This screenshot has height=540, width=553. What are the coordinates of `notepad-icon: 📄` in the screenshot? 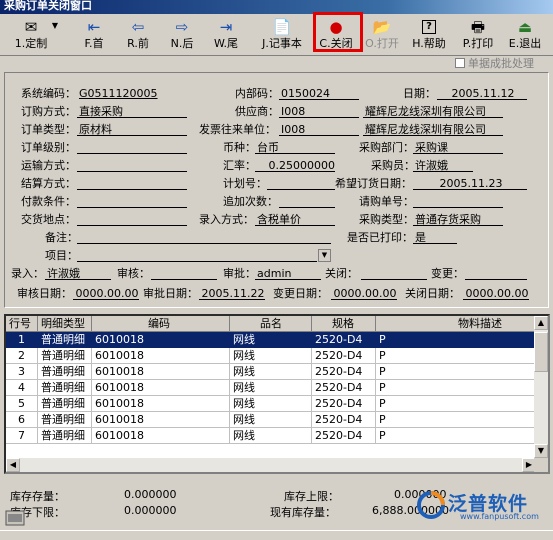 It's located at (282, 27).